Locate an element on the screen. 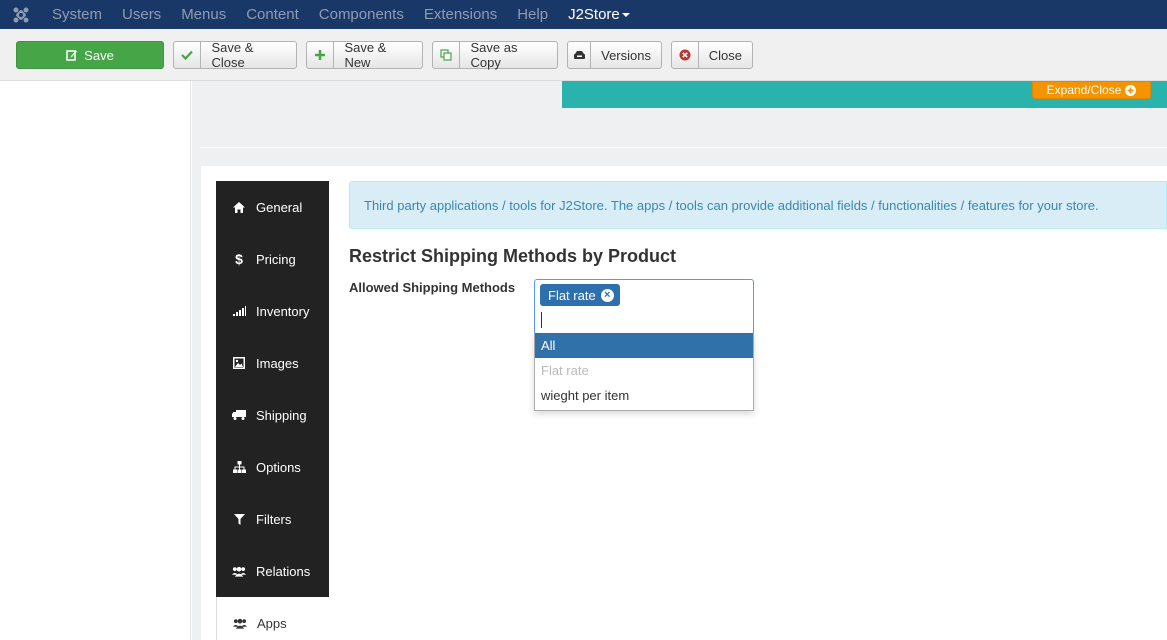 This screenshot has height=640, width=1167. tab-shipping: Shipping is located at coordinates (272, 415).